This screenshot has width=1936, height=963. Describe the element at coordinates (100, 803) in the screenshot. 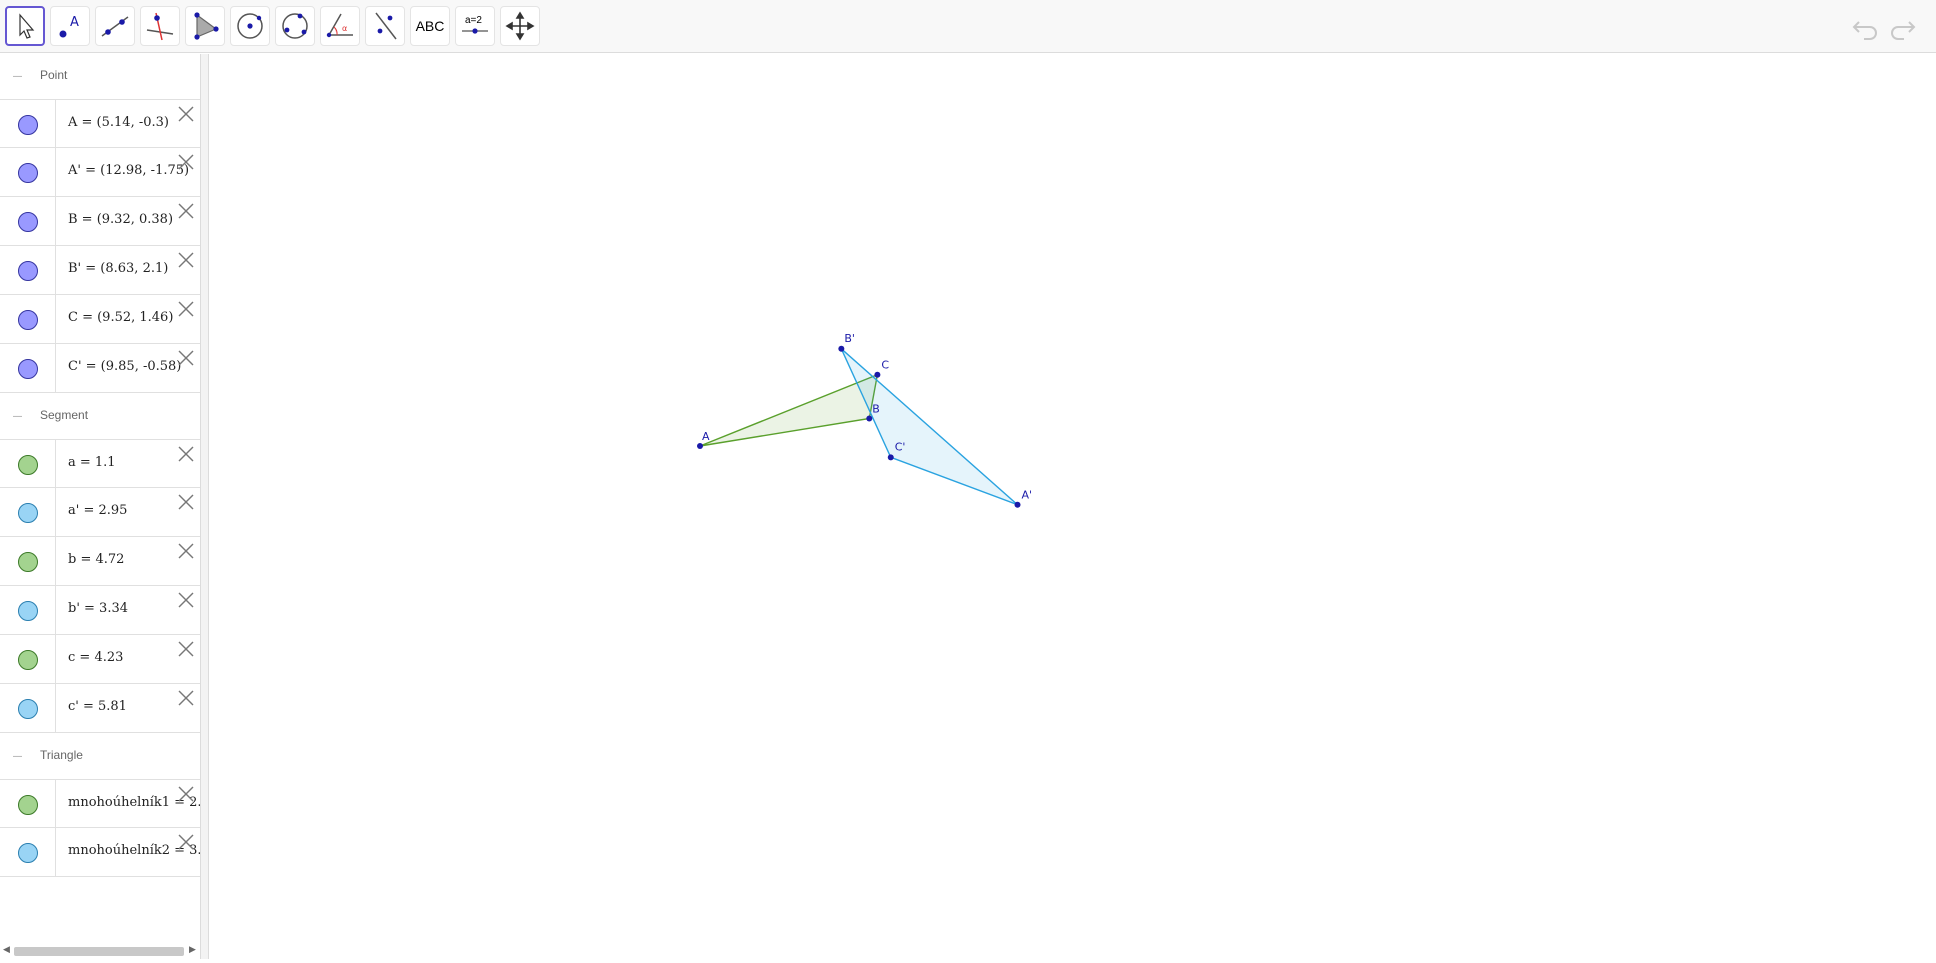

I see `algebra-row: mnohoúhelník1 = 2.19` at that location.